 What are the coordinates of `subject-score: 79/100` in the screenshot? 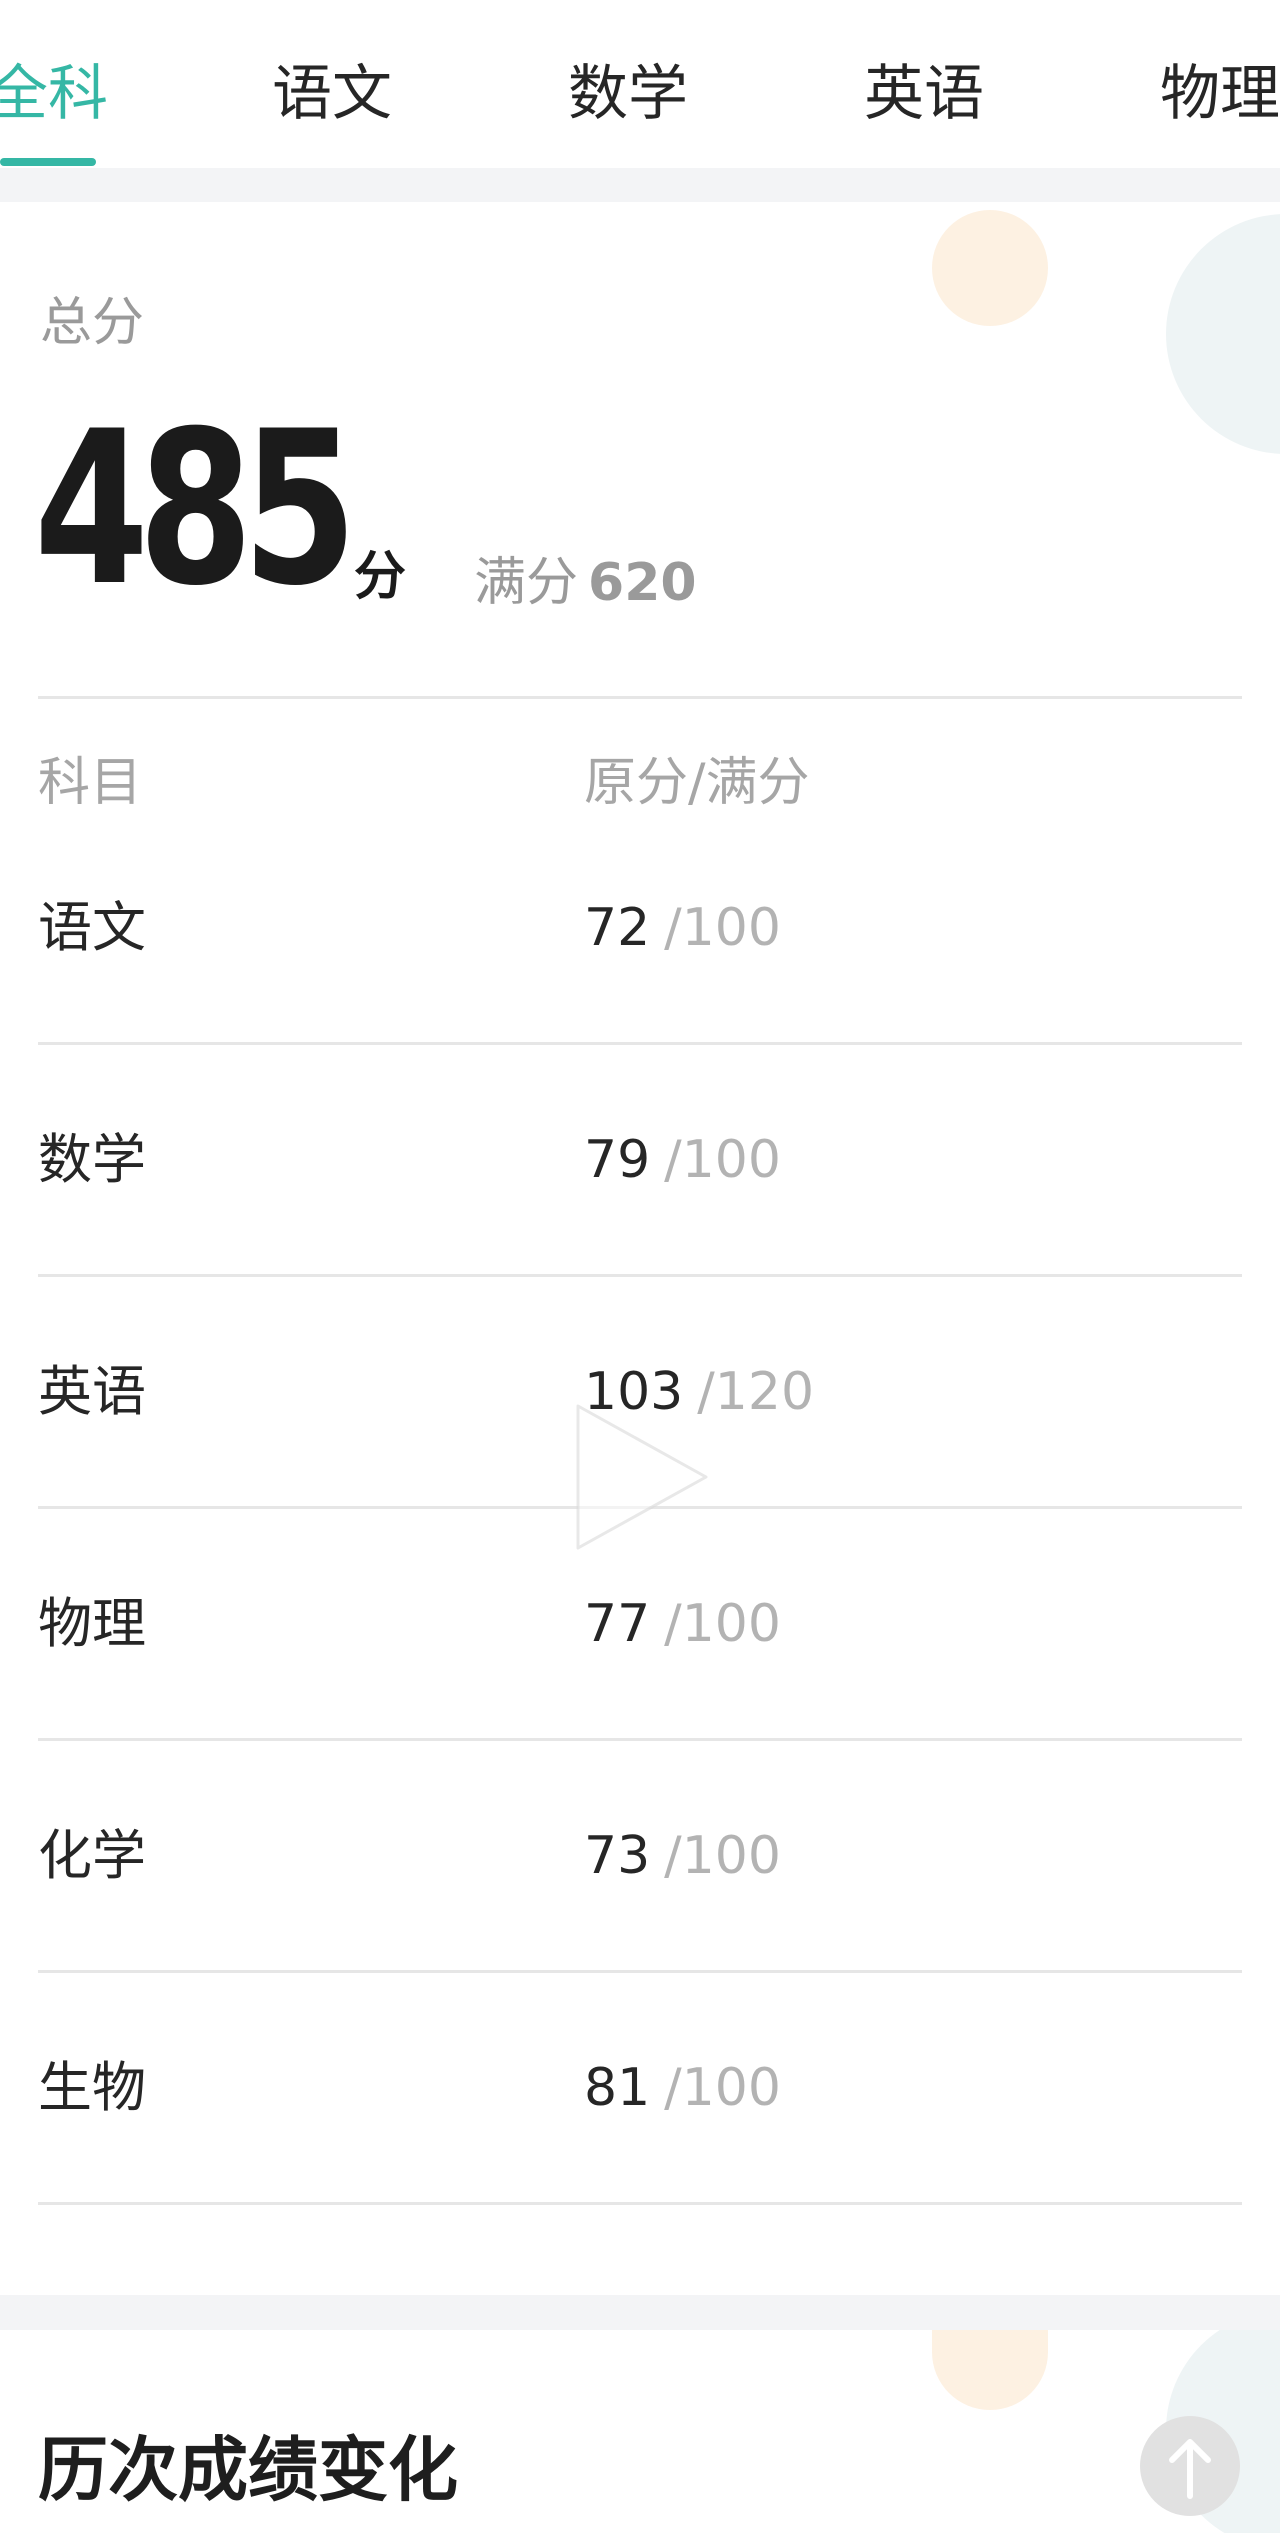 It's located at (682, 1160).